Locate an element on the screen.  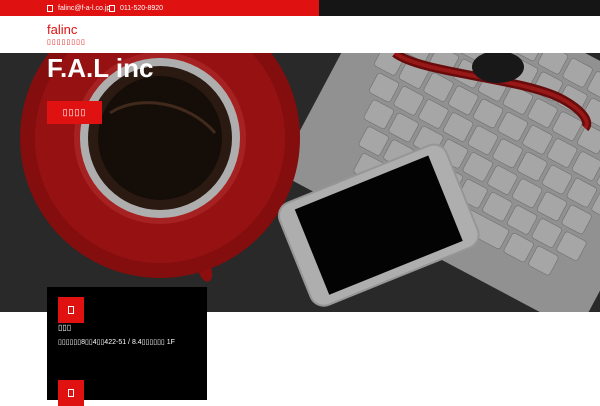
site-tagline: ▯▯▯▯▯▯▯▯ is located at coordinates (66, 42).